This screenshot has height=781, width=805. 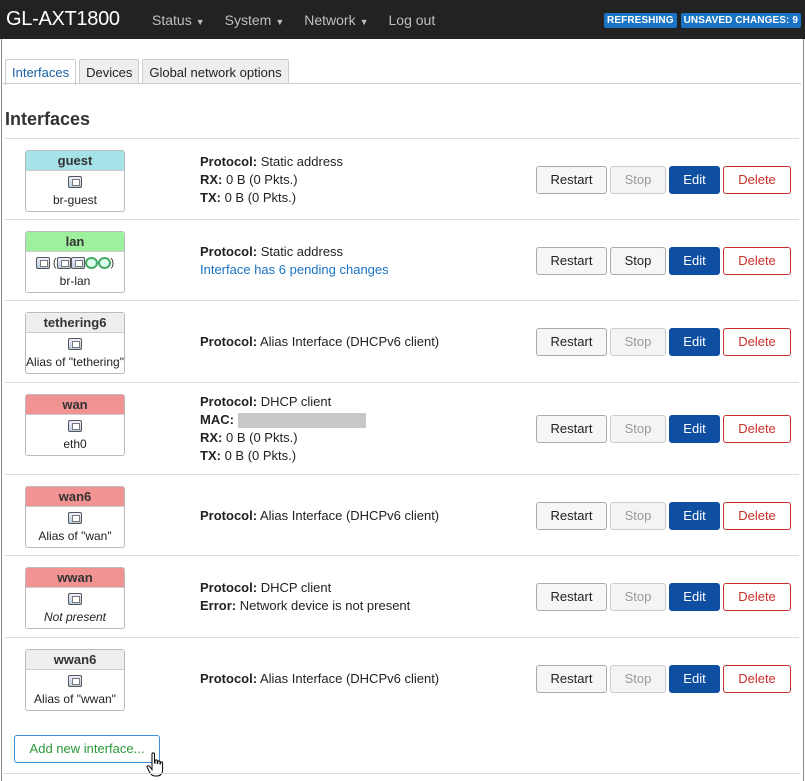 What do you see at coordinates (215, 71) in the screenshot?
I see `tab-global-network-options: Global network options` at bounding box center [215, 71].